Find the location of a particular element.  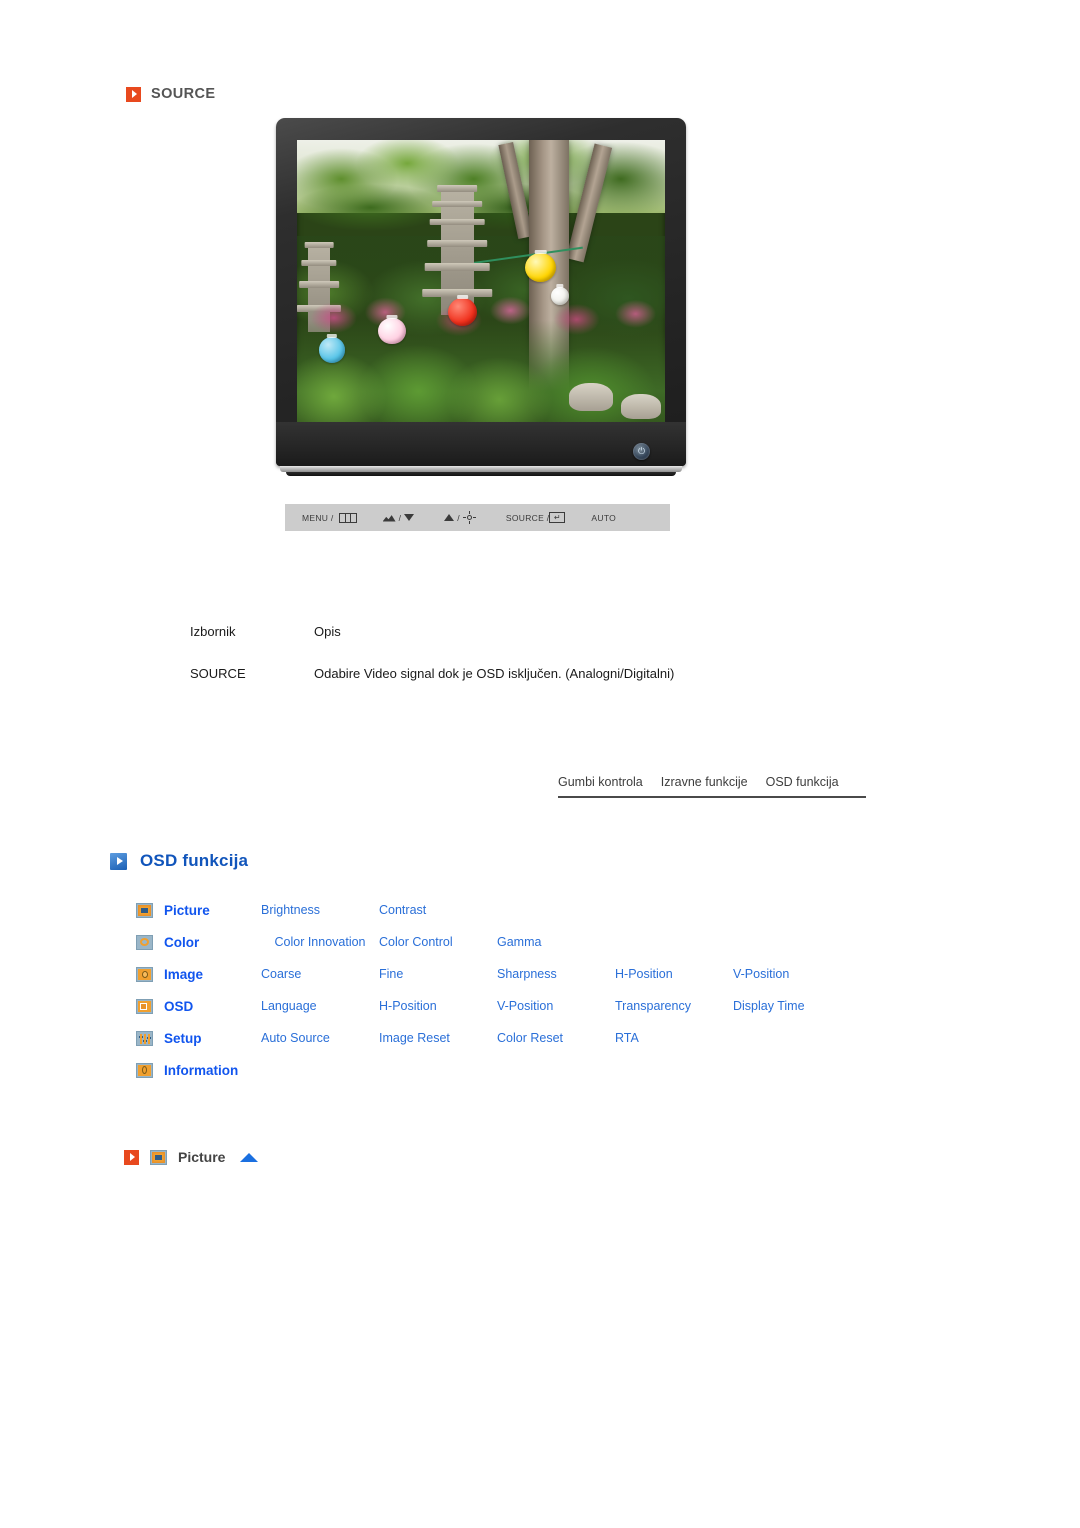

lantern-blue is located at coordinates (332, 350).